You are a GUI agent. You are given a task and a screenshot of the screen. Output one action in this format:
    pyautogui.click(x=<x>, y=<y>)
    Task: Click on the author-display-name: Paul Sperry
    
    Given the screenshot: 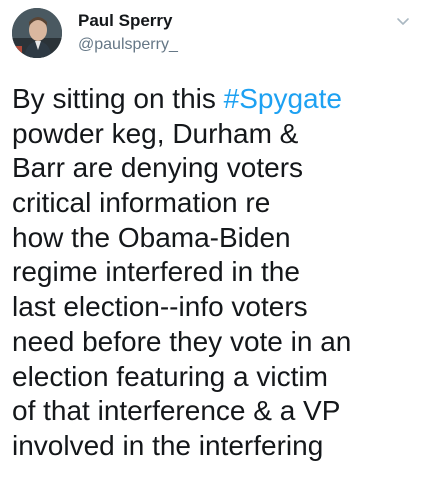 What is the action you would take?
    pyautogui.click(x=128, y=21)
    